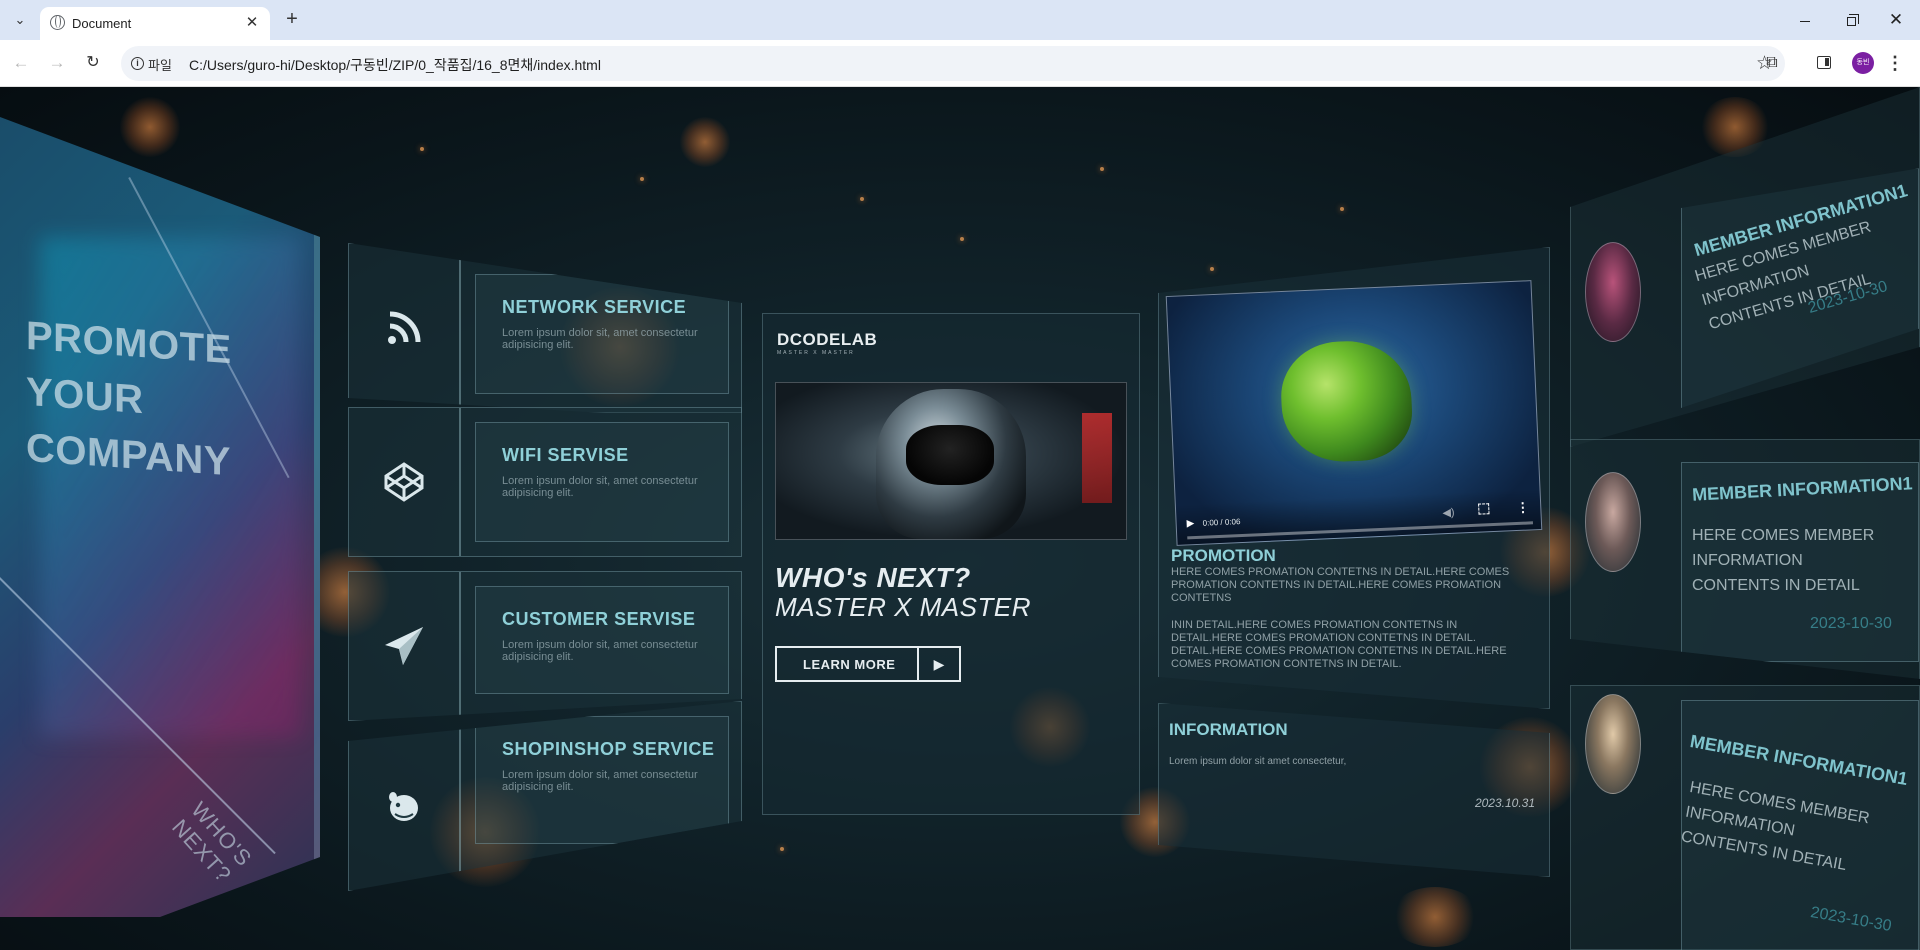 The image size is (1920, 950). What do you see at coordinates (252, 23) in the screenshot?
I see `tab-close-icon: ✕` at bounding box center [252, 23].